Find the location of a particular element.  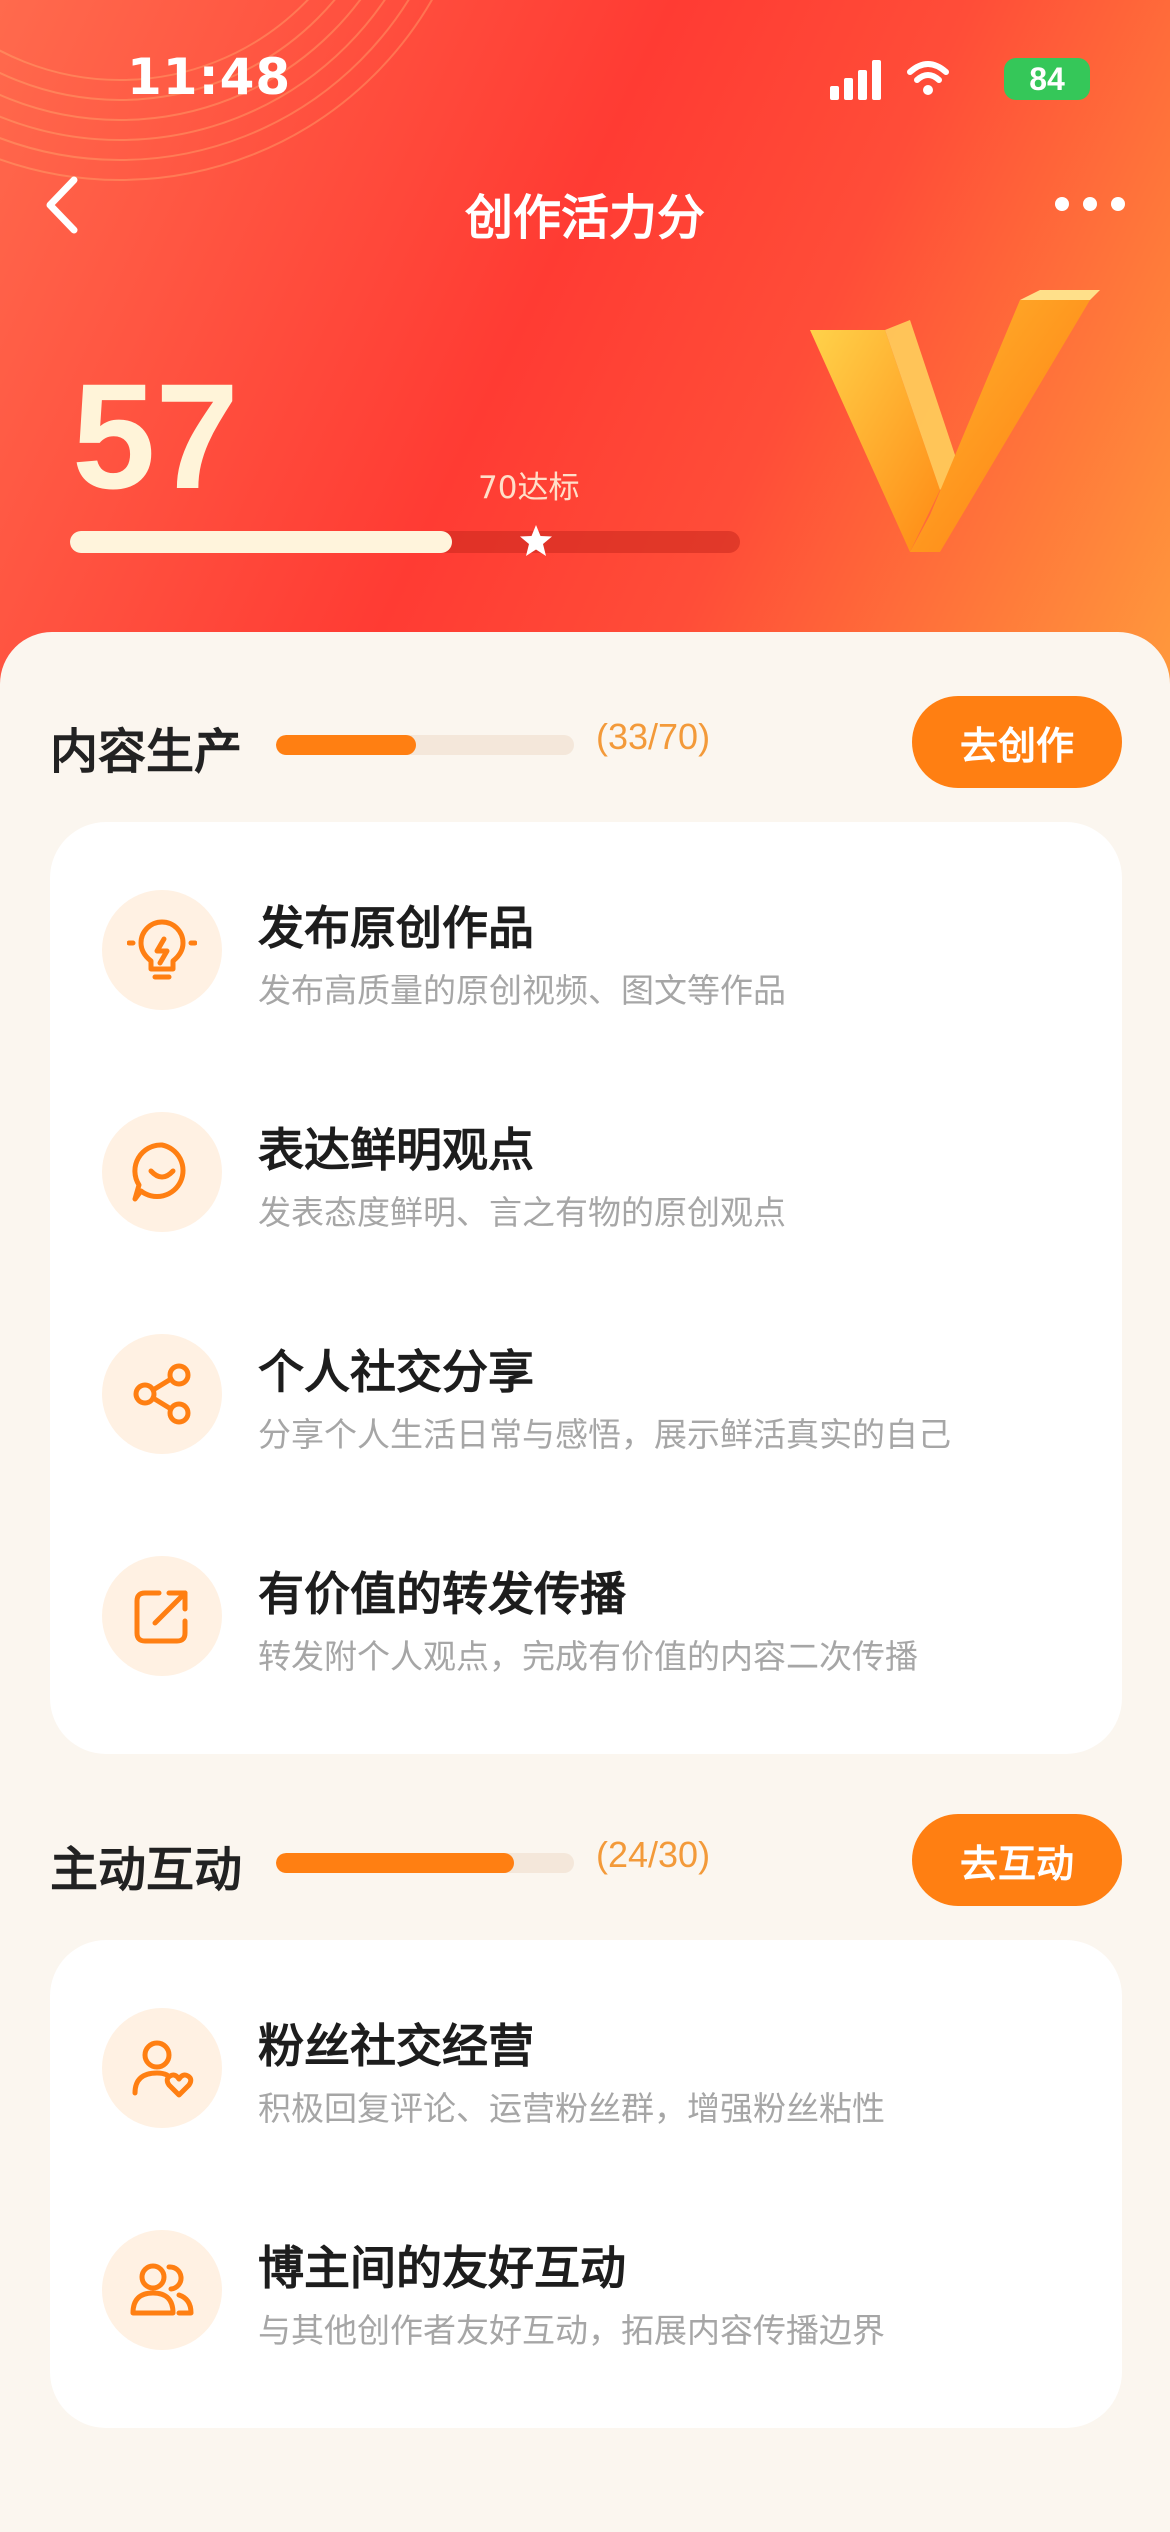

battery-indicator: 84 is located at coordinates (1047, 79).